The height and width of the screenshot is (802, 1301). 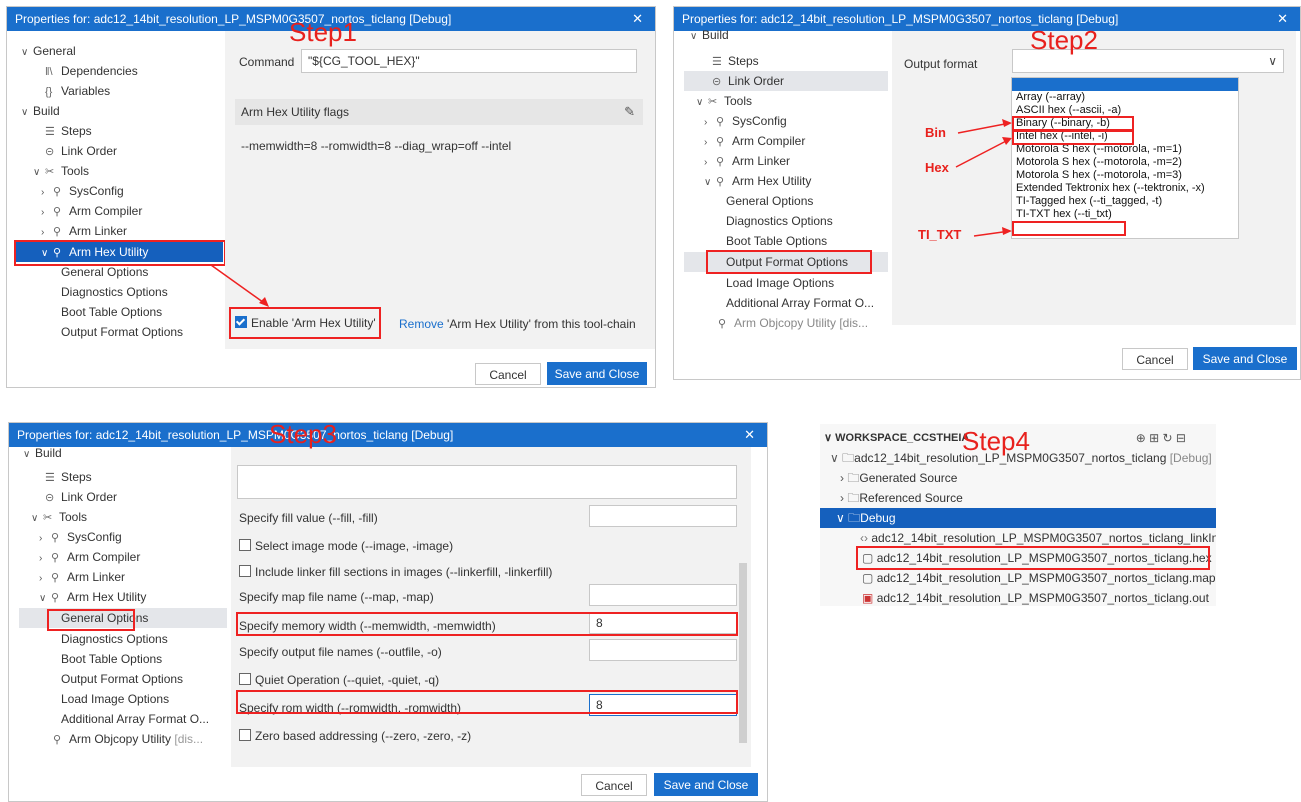 What do you see at coordinates (1010, 478) in the screenshot?
I see `generated-source-item: › 🗀Generated Source` at bounding box center [1010, 478].